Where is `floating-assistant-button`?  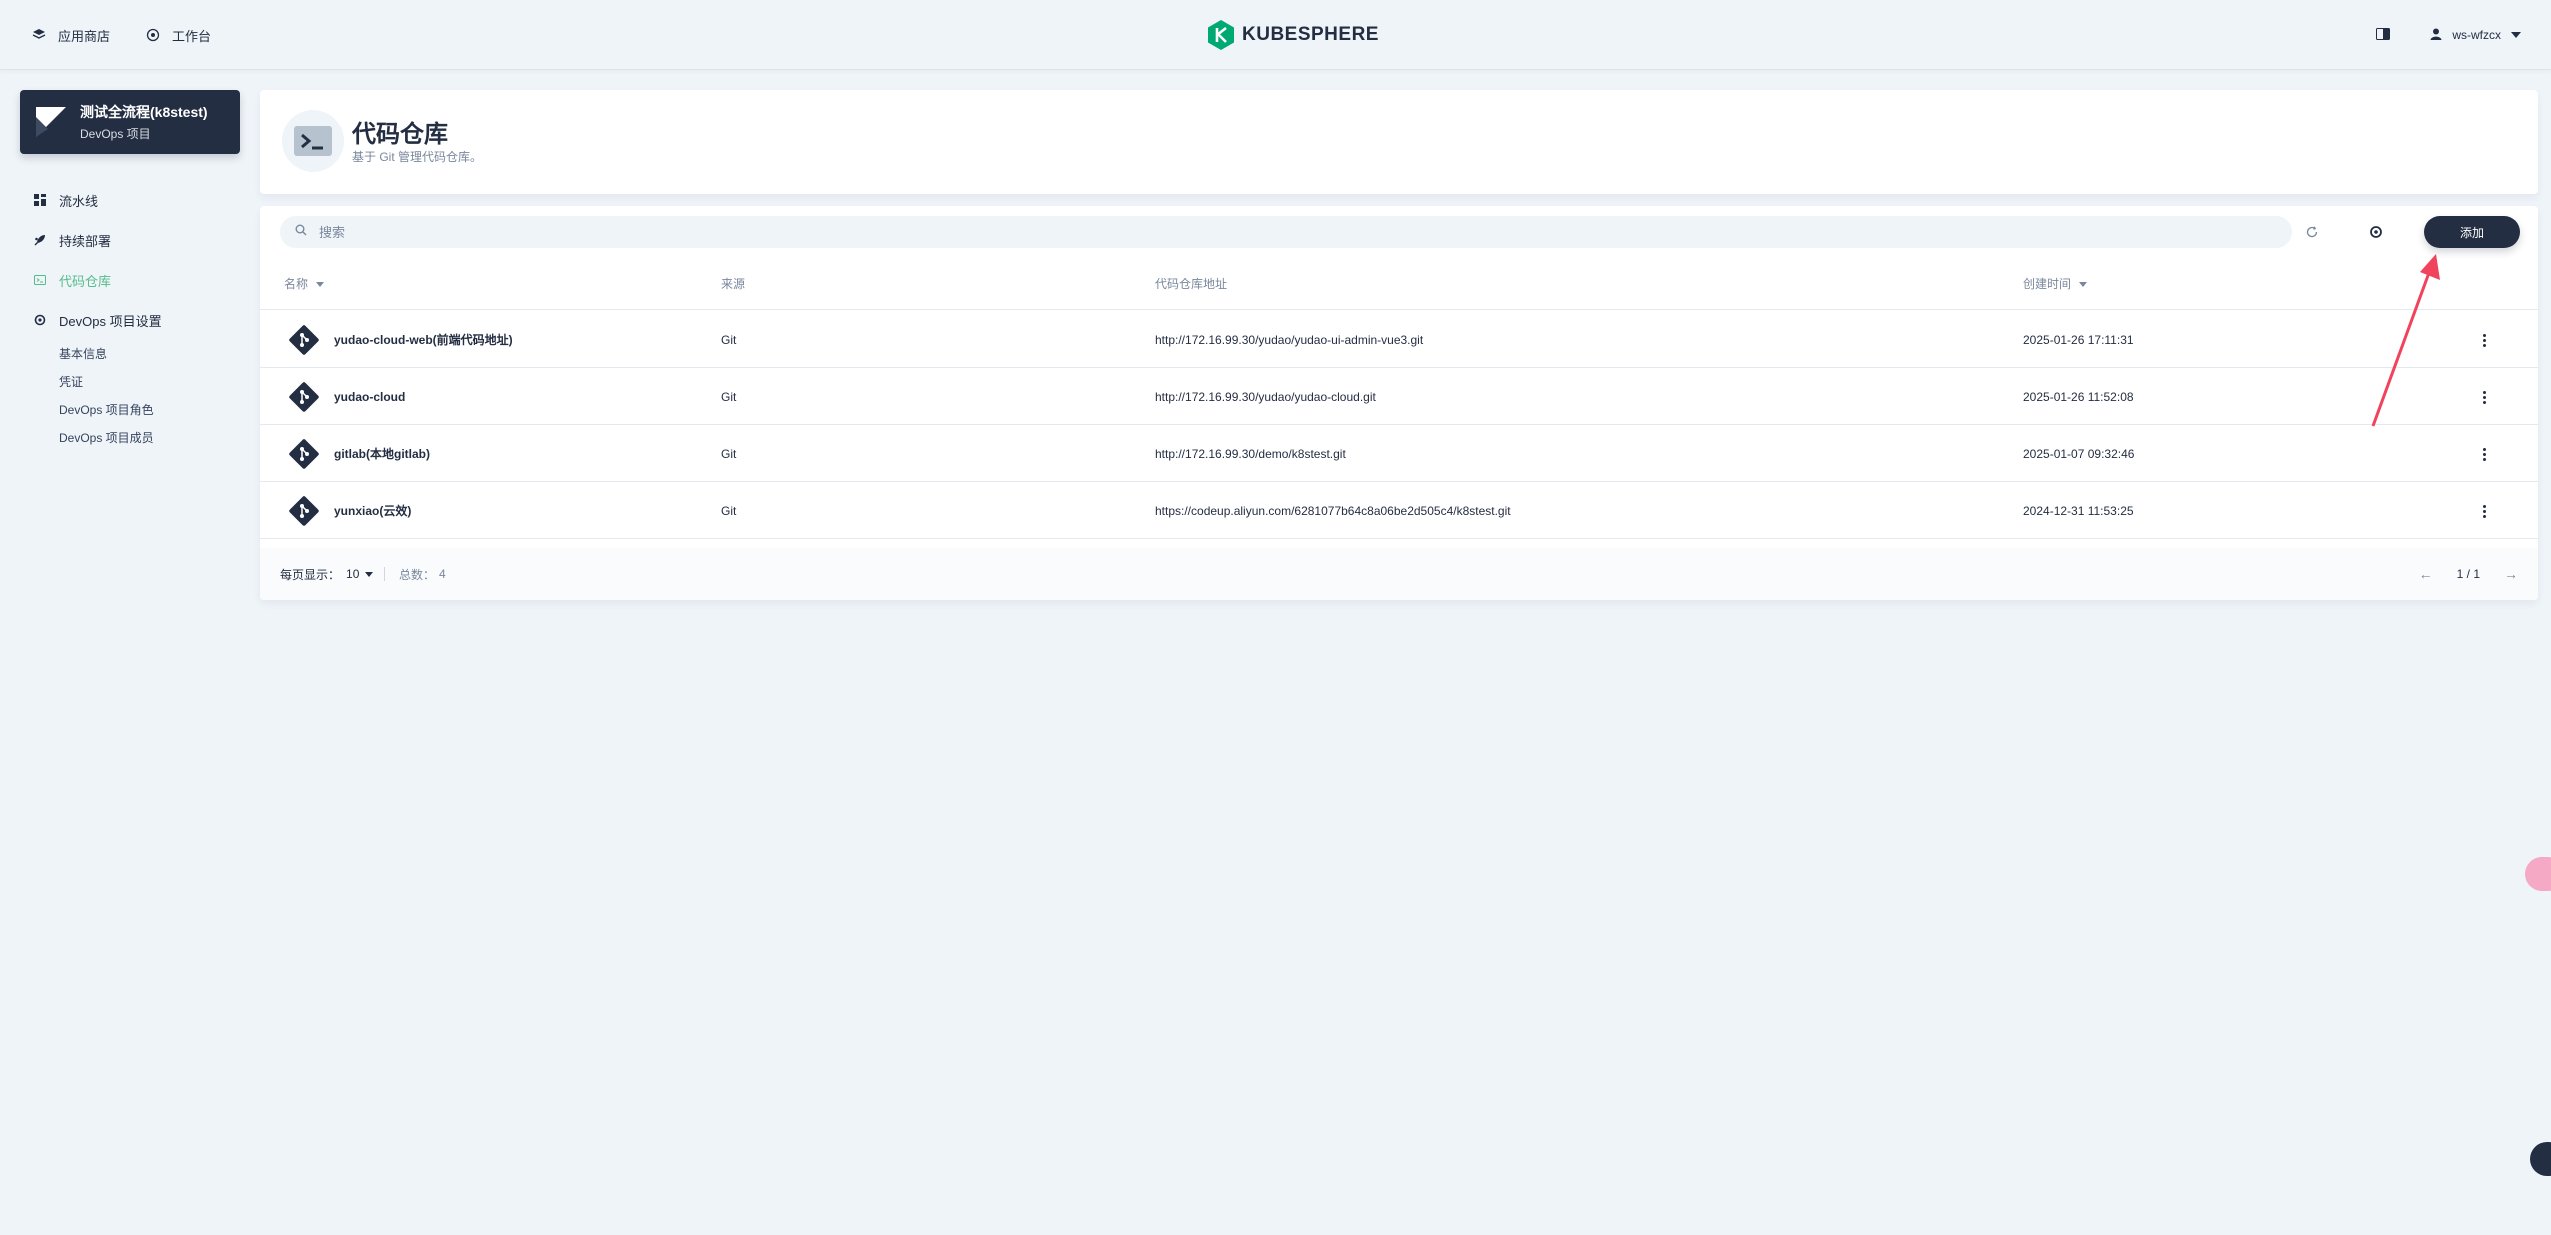 floating-assistant-button is located at coordinates (2538, 874).